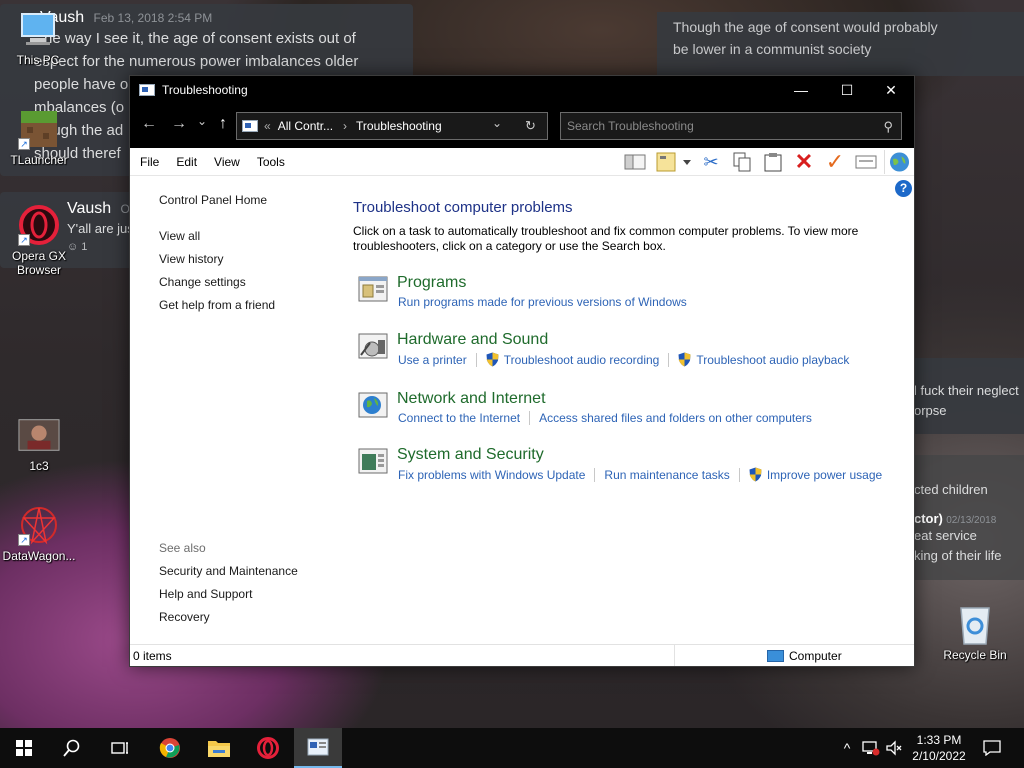 This screenshot has width=1024, height=768. What do you see at coordinates (217, 305) in the screenshot?
I see `get-help-from-friend-link: Get help from a friend` at bounding box center [217, 305].